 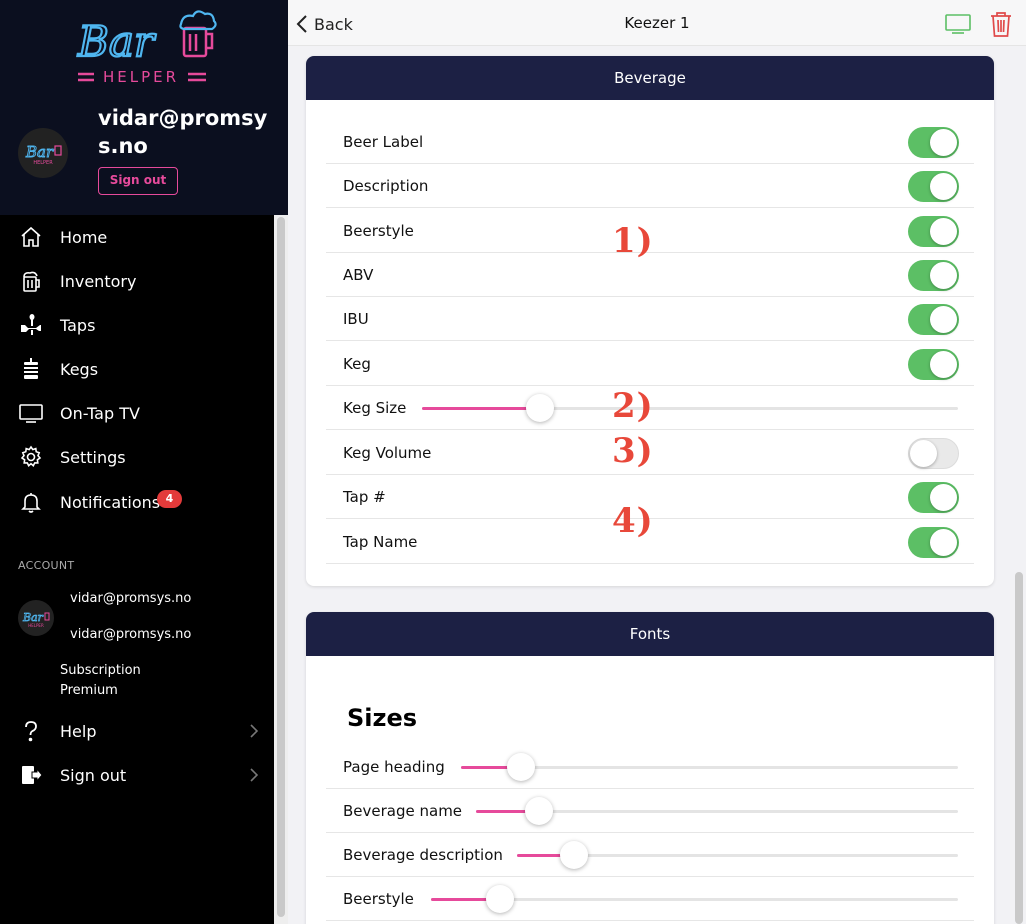 What do you see at coordinates (1019, 485) in the screenshot?
I see `content-scrollbar` at bounding box center [1019, 485].